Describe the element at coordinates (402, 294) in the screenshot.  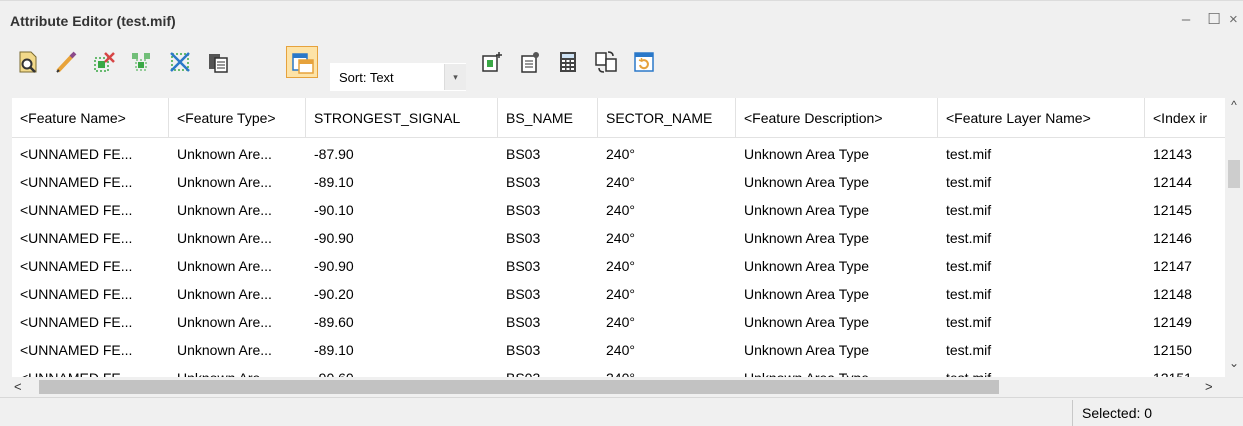
I see `cell-strongest-signal: -90.20` at that location.